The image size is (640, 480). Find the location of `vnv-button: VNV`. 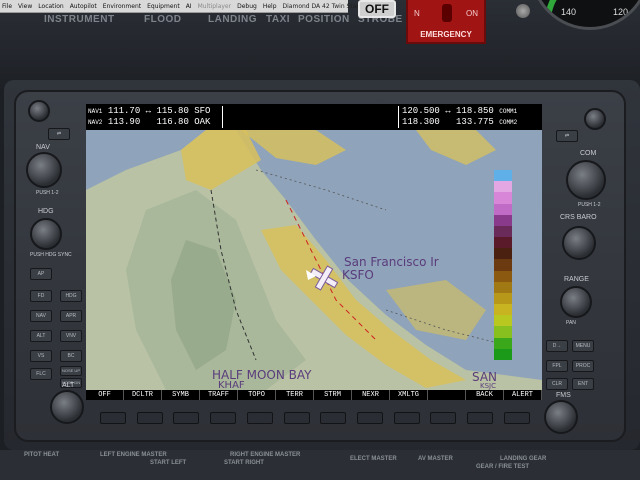

vnv-button: VNV is located at coordinates (71, 336).